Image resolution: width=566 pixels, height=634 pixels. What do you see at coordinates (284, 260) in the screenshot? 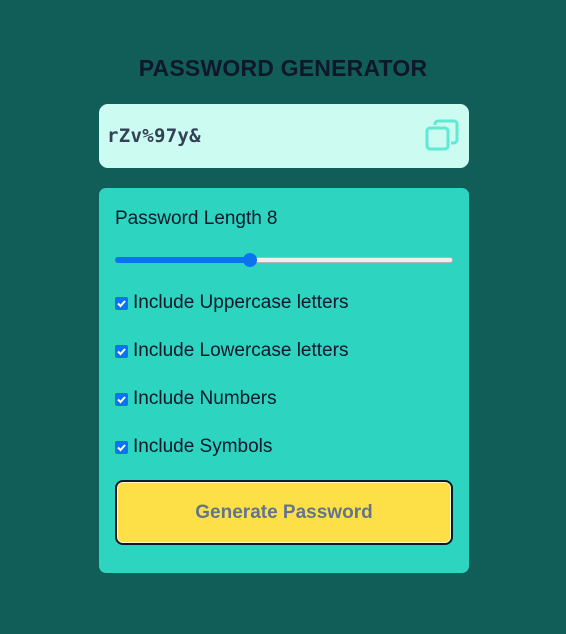
I see `length-slider` at bounding box center [284, 260].